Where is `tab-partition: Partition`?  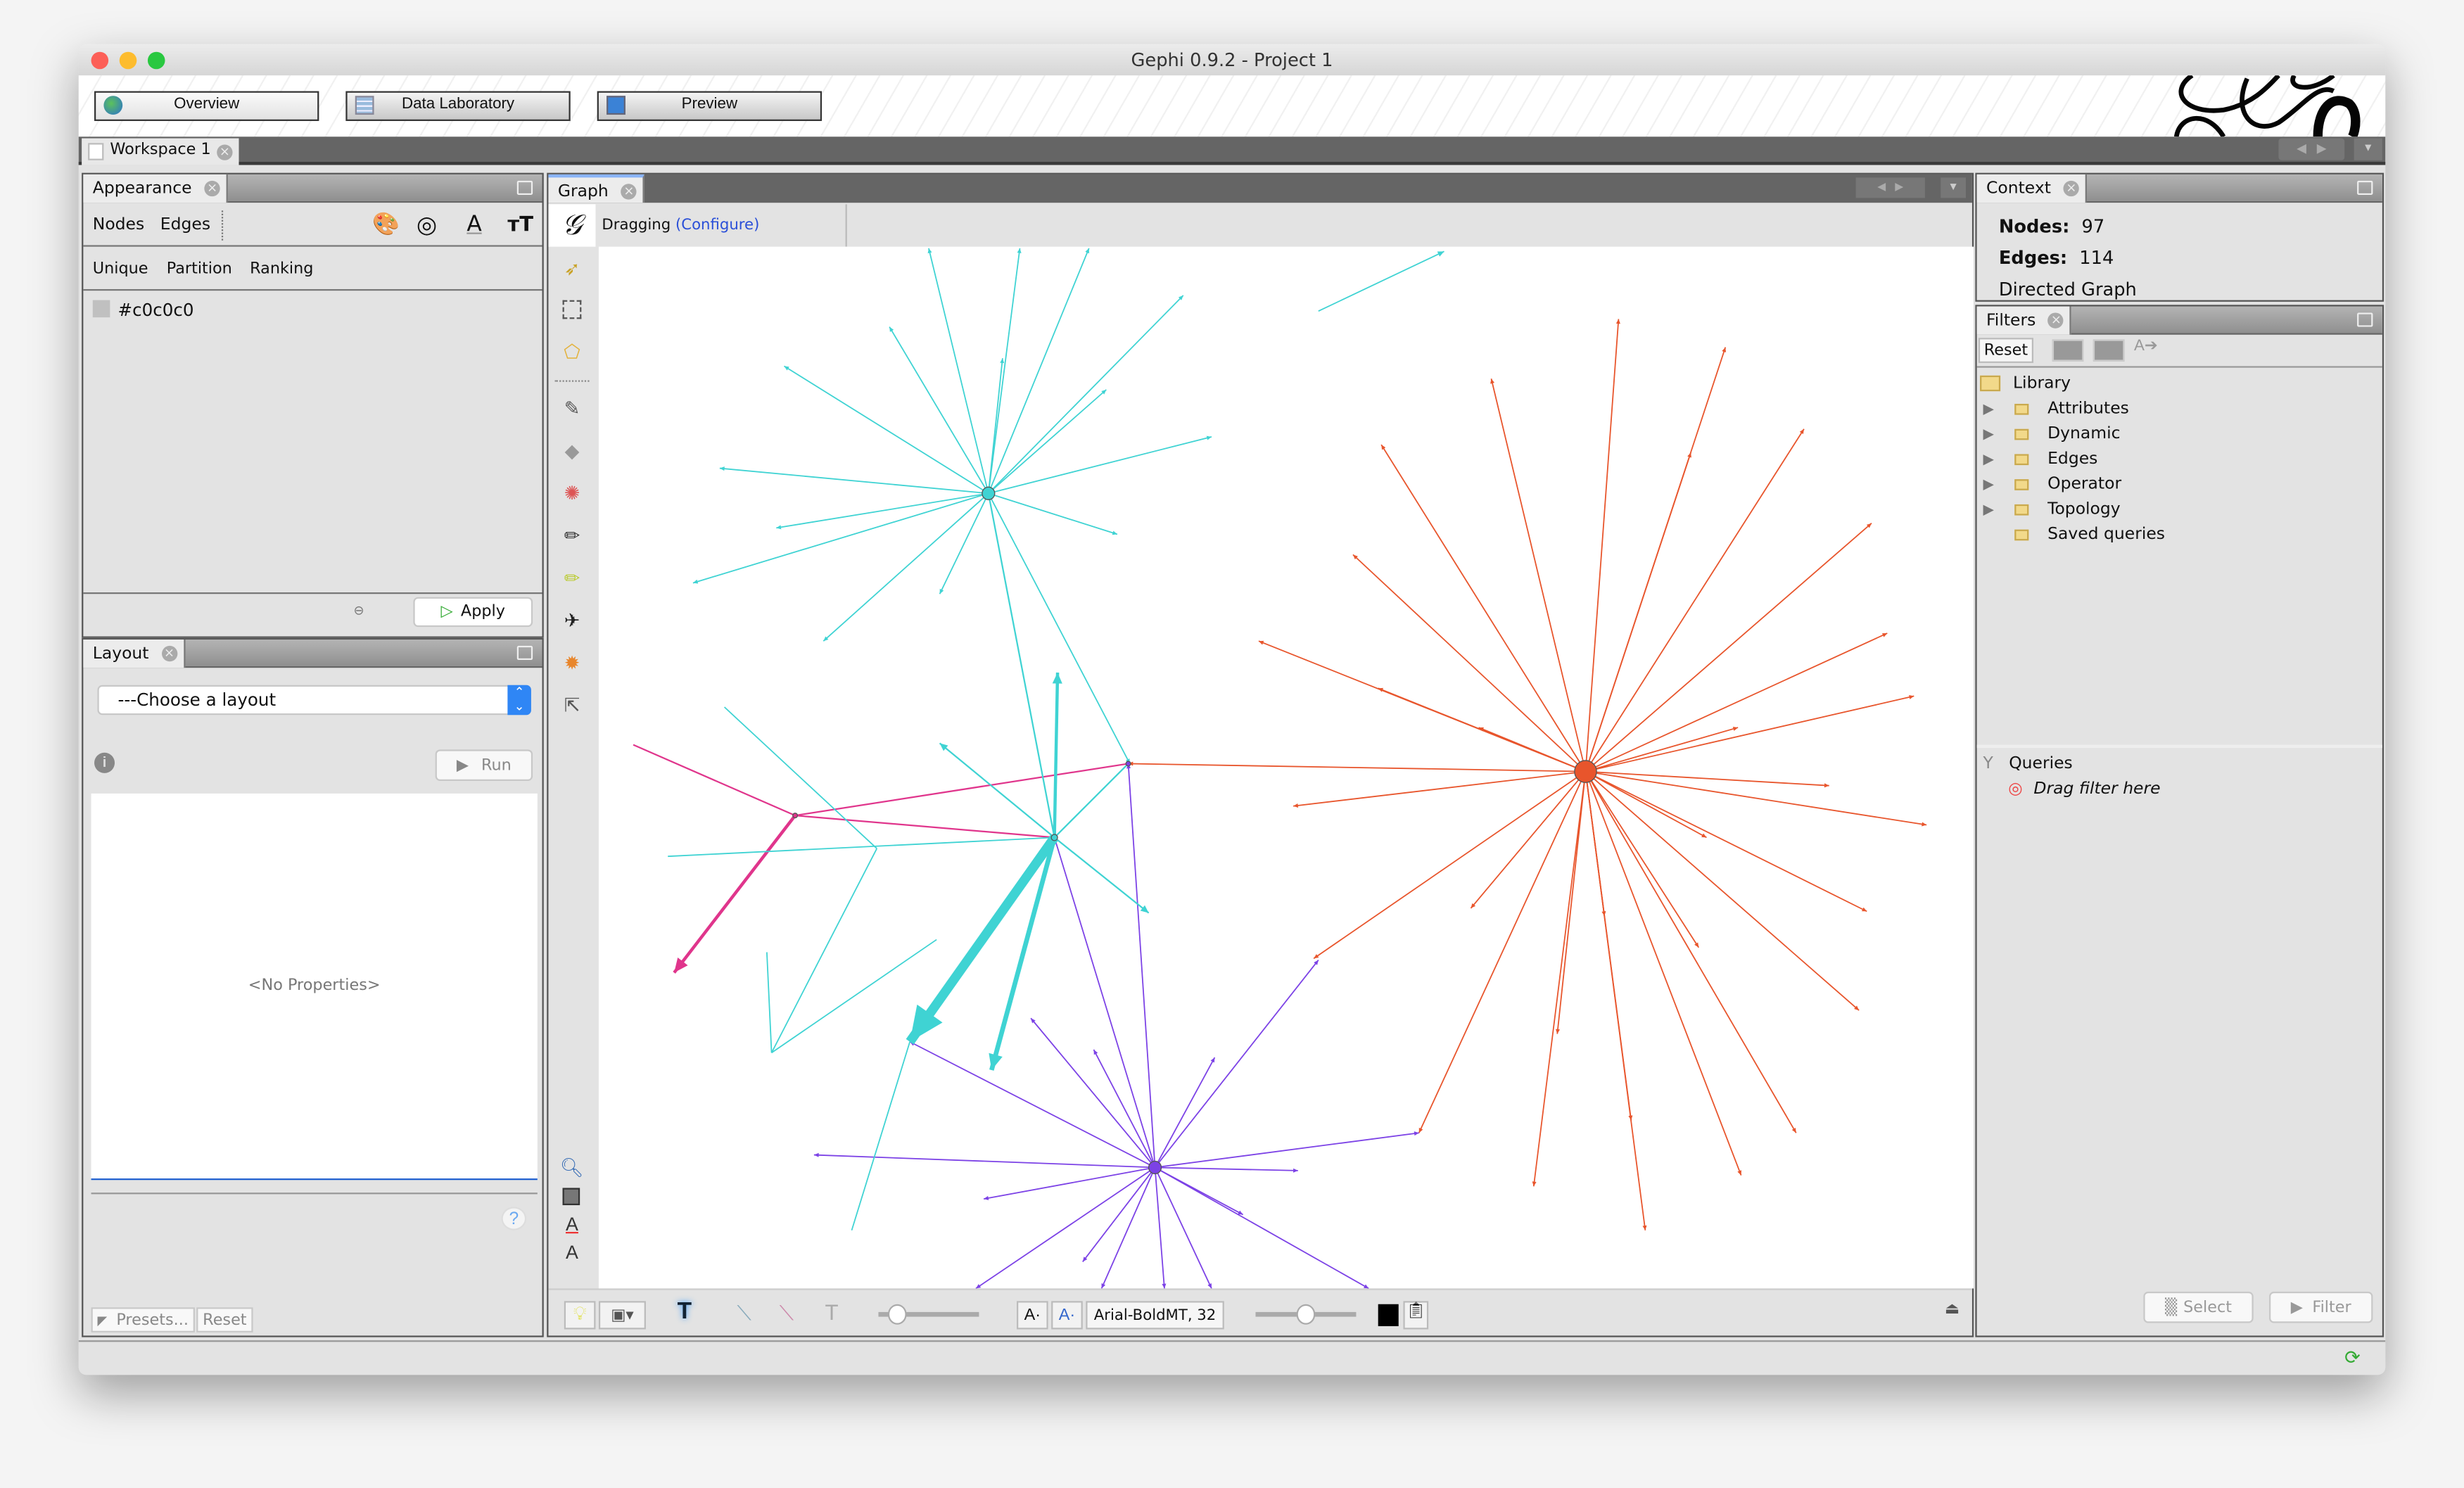
tab-partition: Partition is located at coordinates (199, 270).